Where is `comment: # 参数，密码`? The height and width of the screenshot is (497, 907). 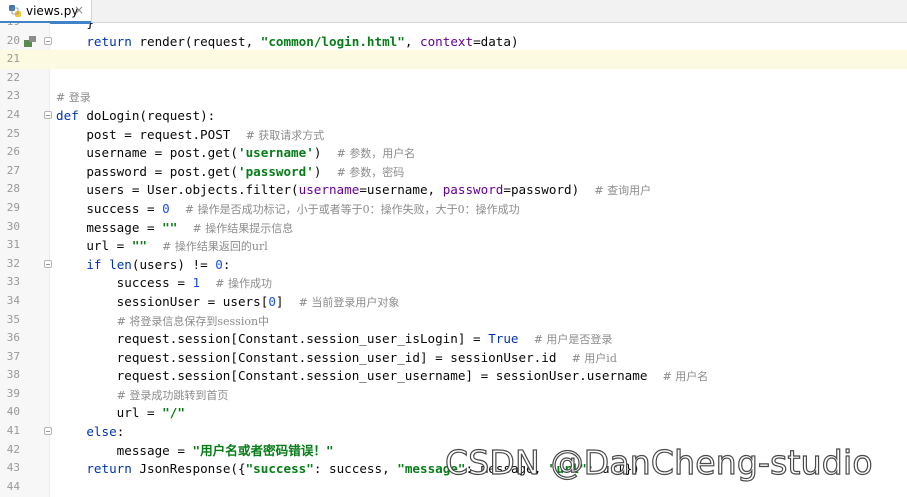 comment: # 参数，密码 is located at coordinates (370, 172).